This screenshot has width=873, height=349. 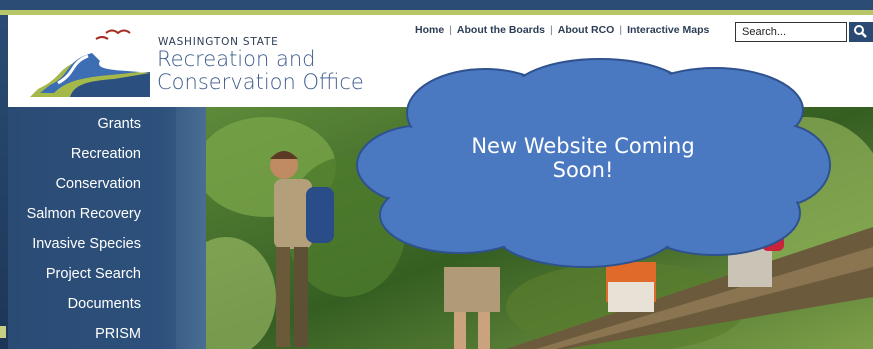 I want to click on sidebar-stripe, so click(x=191, y=228).